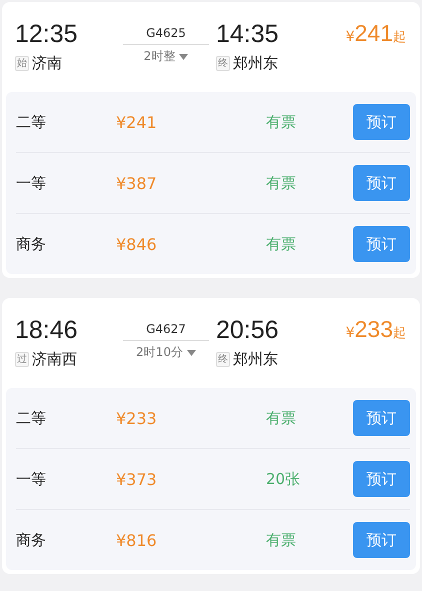  What do you see at coordinates (137, 122) in the screenshot?
I see `seat-price: ¥241` at bounding box center [137, 122].